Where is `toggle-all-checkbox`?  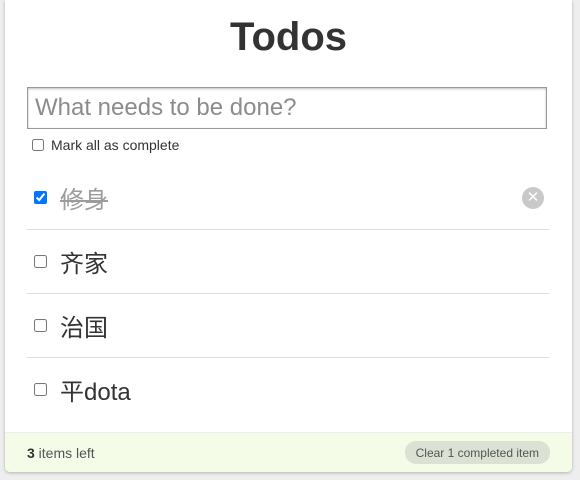 toggle-all-checkbox is located at coordinates (38, 145).